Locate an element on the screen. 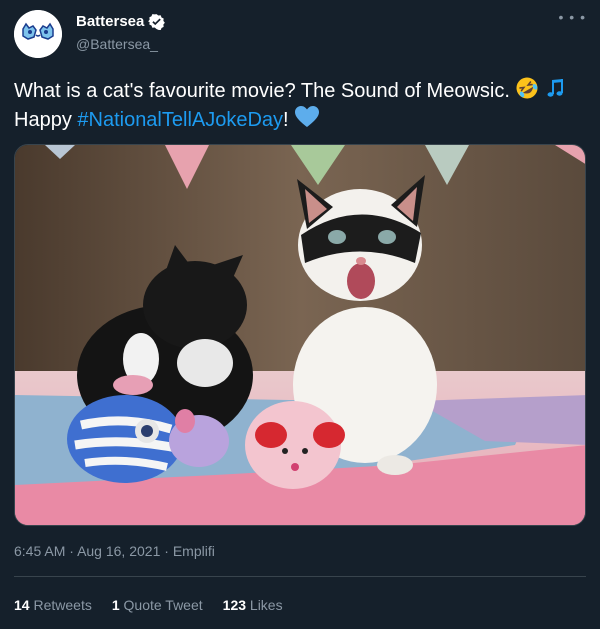  tweet-text-happy: Happy is located at coordinates (43, 120).